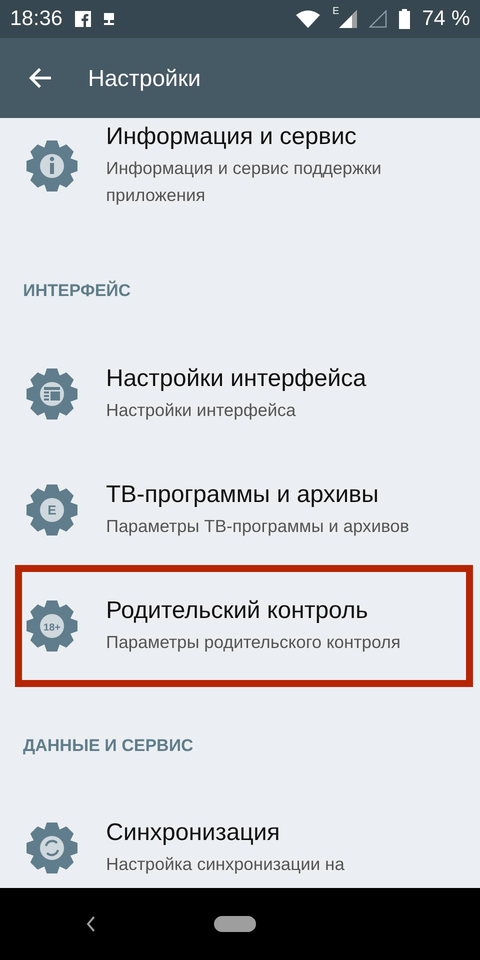 This screenshot has height=960, width=480. I want to click on facebook-icon, so click(82, 19).